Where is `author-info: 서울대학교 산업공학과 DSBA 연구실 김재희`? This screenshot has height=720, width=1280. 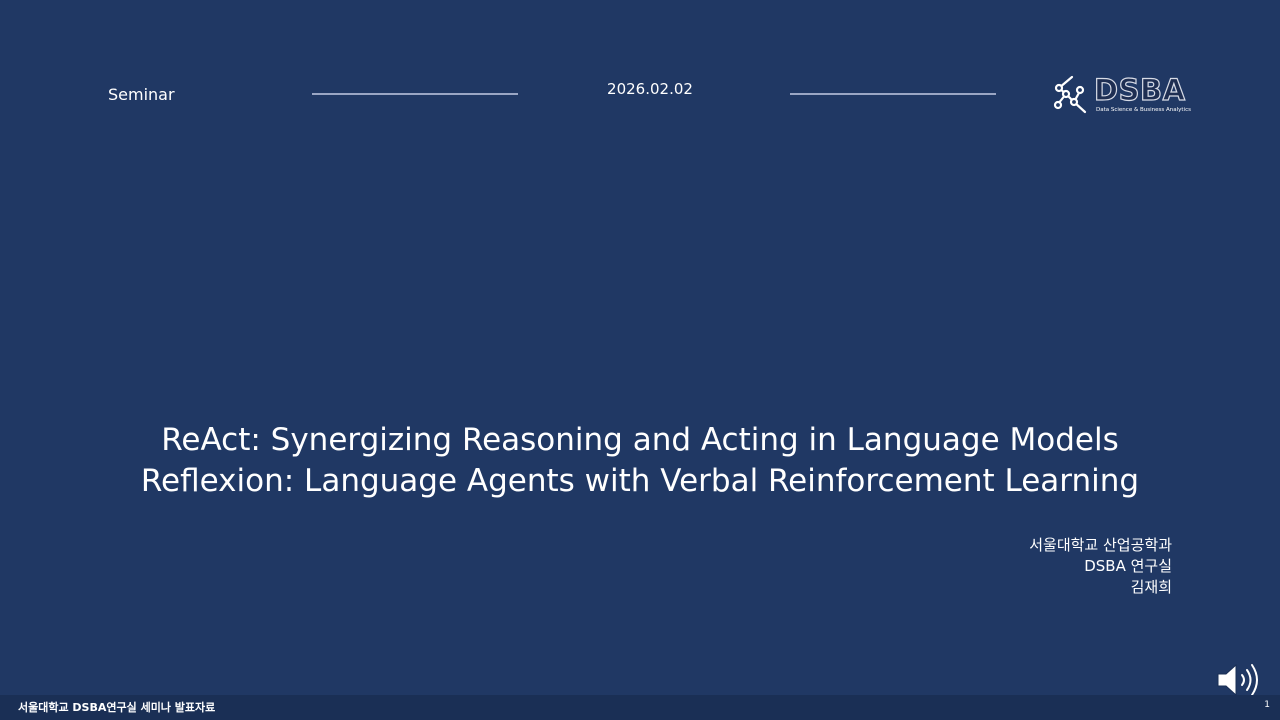
author-info: 서울대학교 산업공학과 DSBA 연구실 김재희 is located at coordinates (1100, 566).